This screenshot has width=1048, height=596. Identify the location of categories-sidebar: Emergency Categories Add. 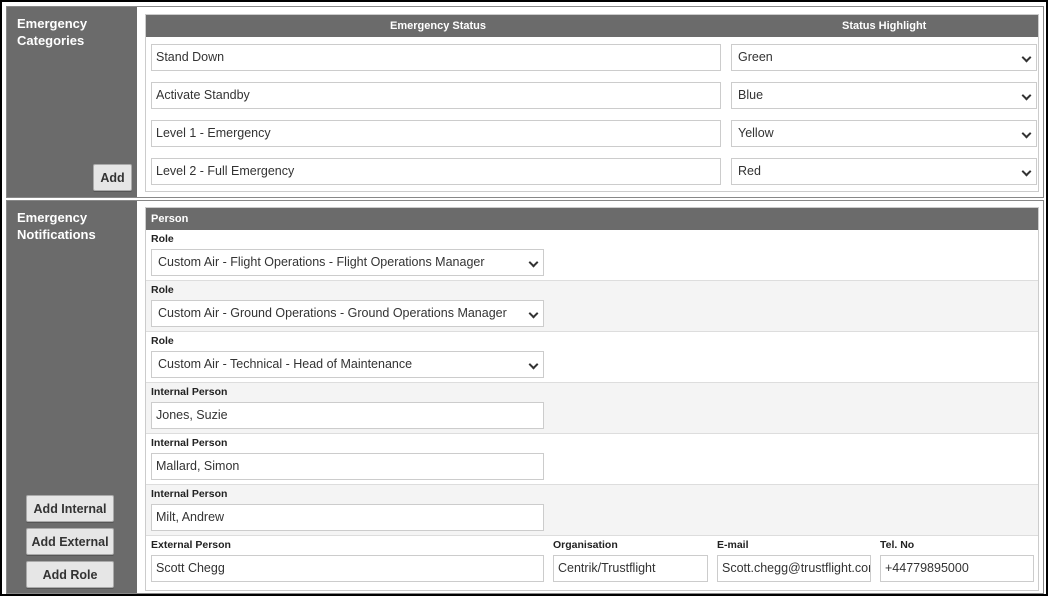
(72, 102).